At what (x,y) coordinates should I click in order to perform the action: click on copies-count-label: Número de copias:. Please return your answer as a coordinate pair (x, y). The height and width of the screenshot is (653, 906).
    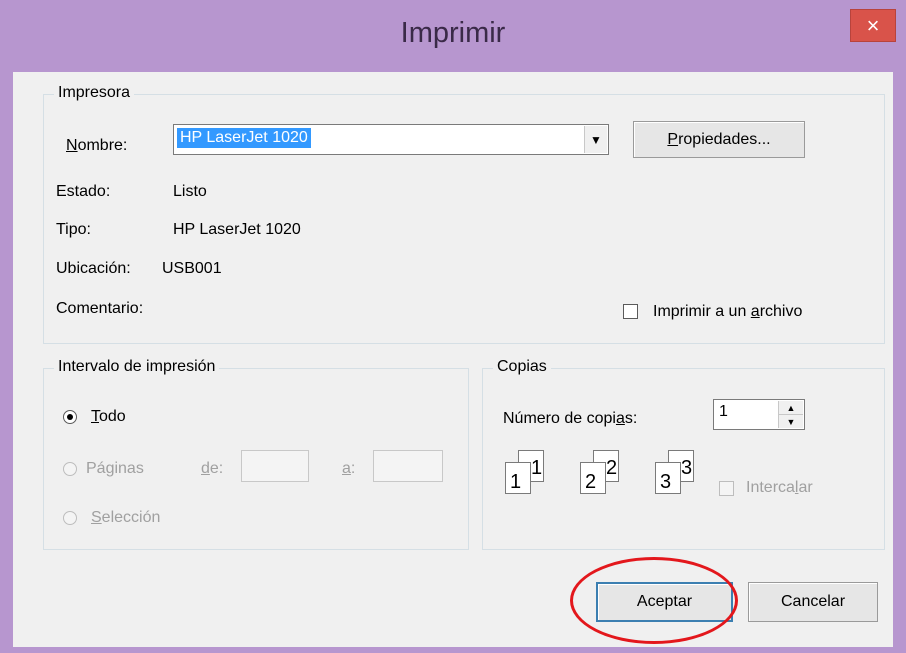
    Looking at the image, I should click on (570, 418).